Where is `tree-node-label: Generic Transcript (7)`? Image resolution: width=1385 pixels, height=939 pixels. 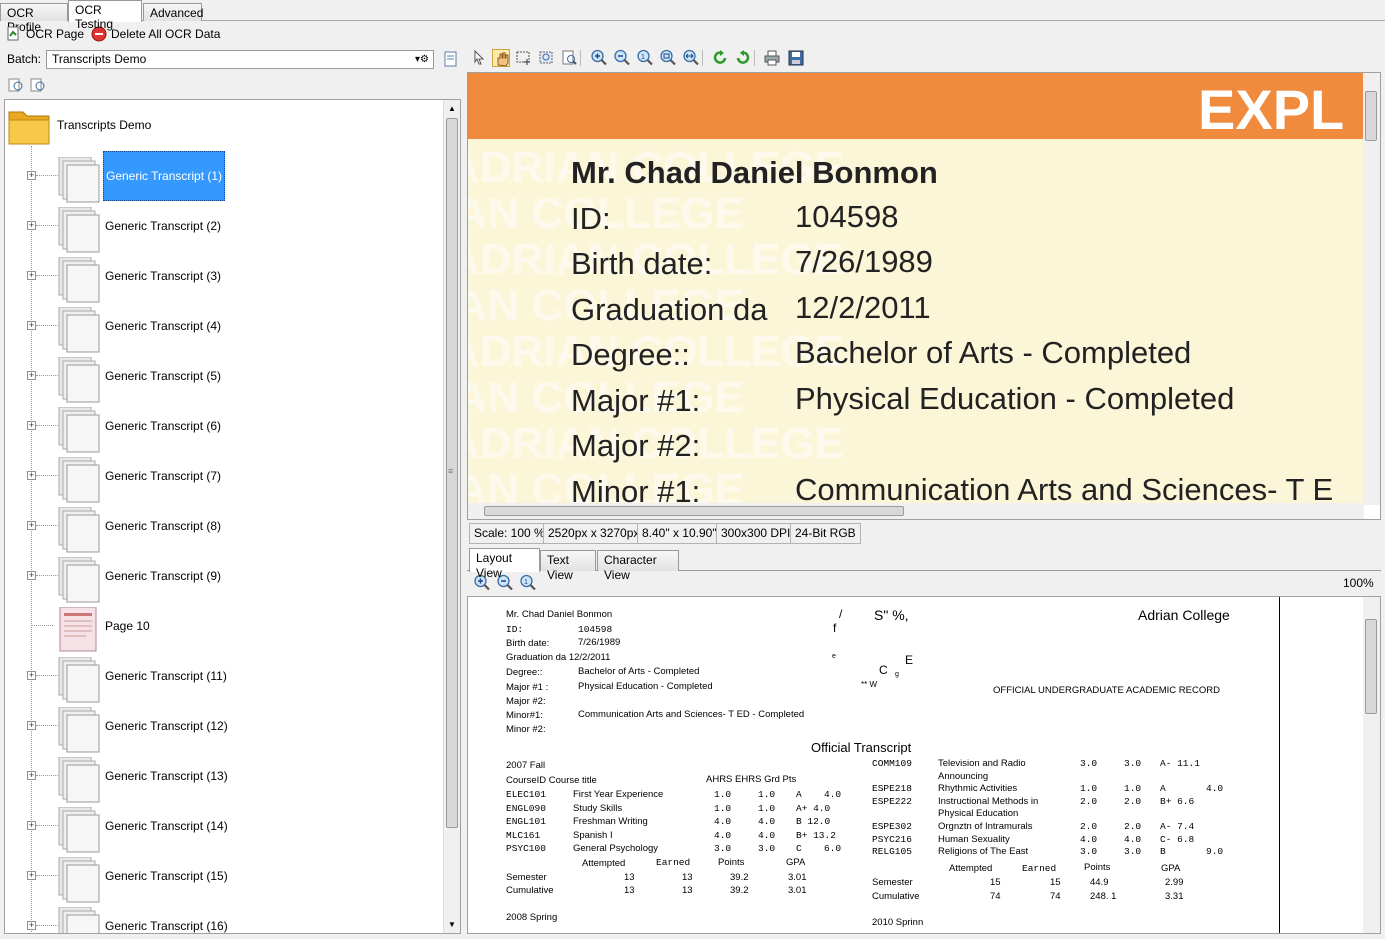 tree-node-label: Generic Transcript (7) is located at coordinates (163, 476).